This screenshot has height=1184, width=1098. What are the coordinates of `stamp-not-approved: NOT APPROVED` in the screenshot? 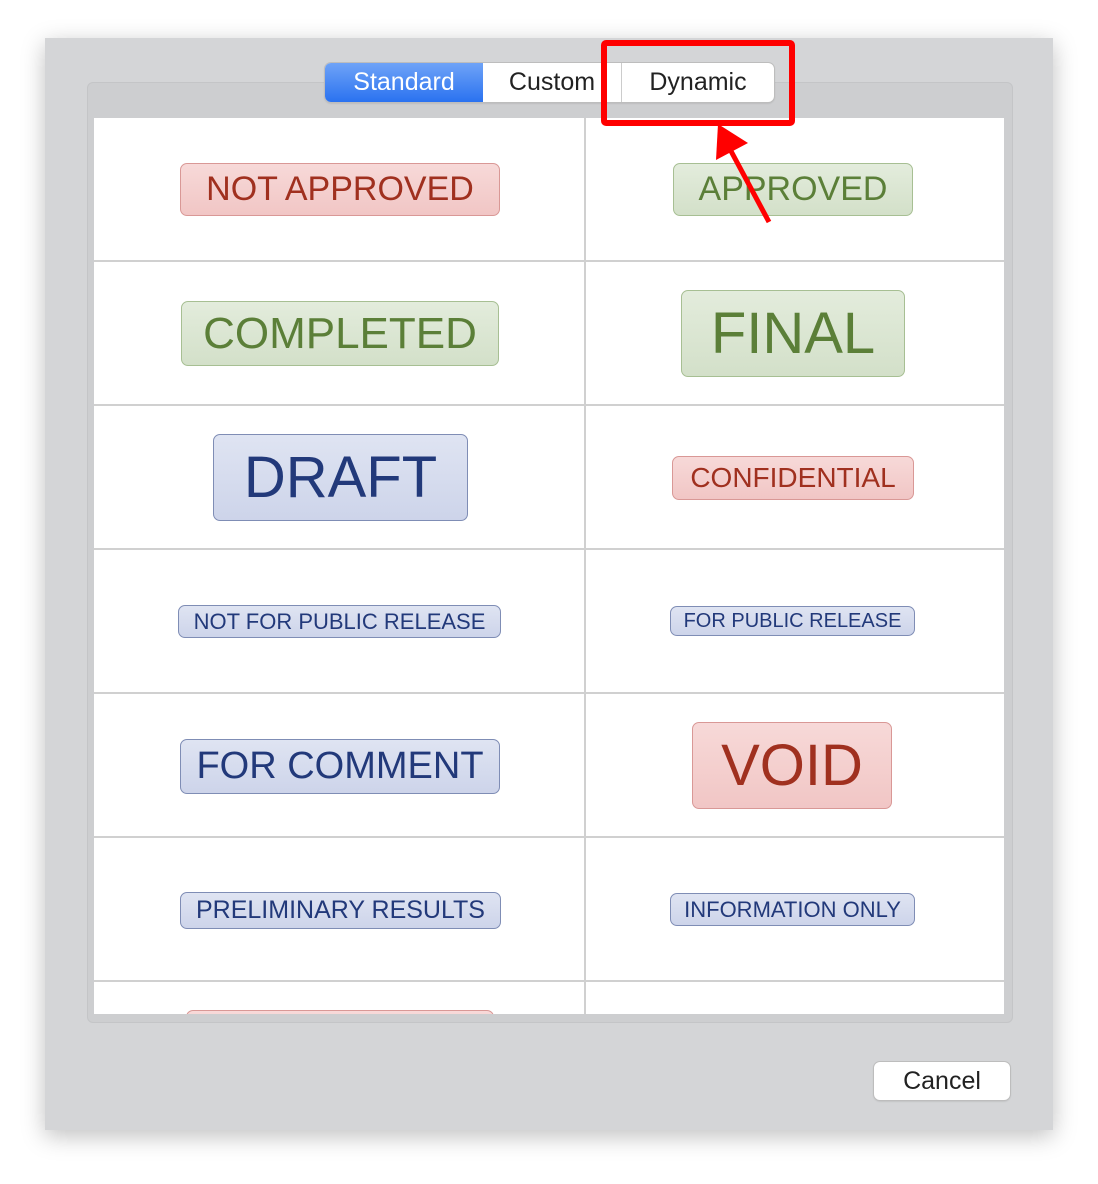 It's located at (340, 189).